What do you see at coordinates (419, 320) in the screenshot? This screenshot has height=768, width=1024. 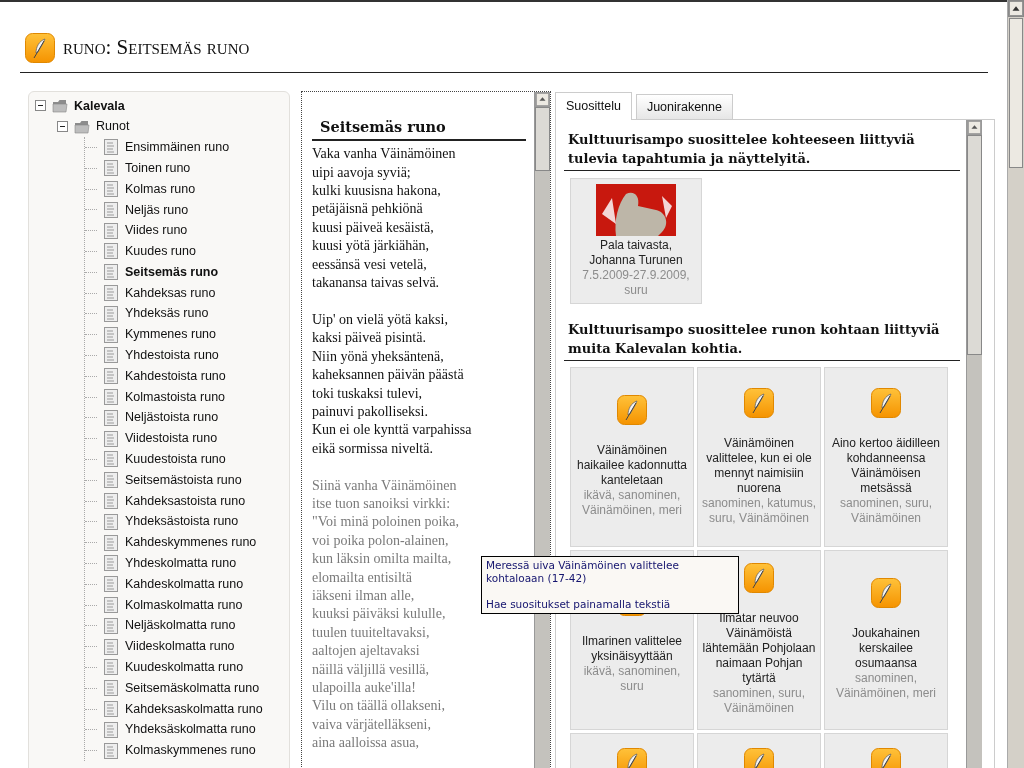 I see `poem-line: Uip' on vielä yötä kaksi,` at bounding box center [419, 320].